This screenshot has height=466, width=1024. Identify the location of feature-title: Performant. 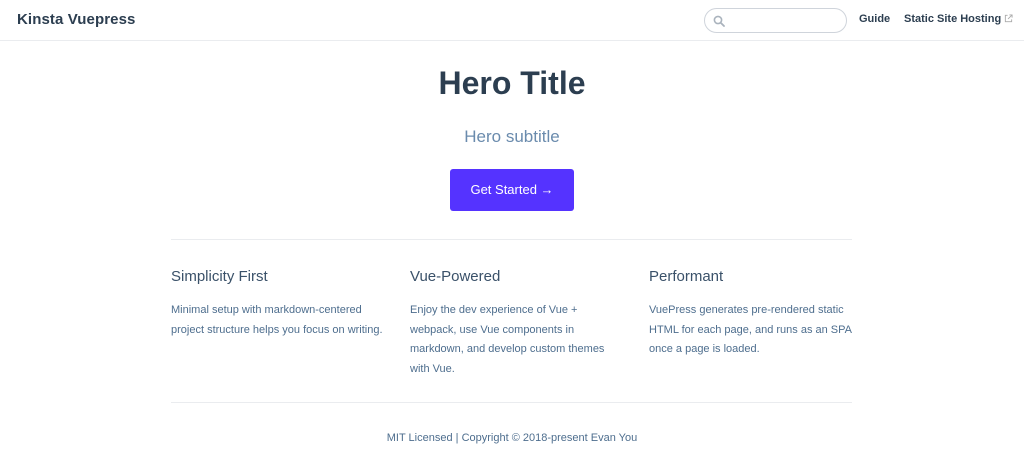
(686, 276).